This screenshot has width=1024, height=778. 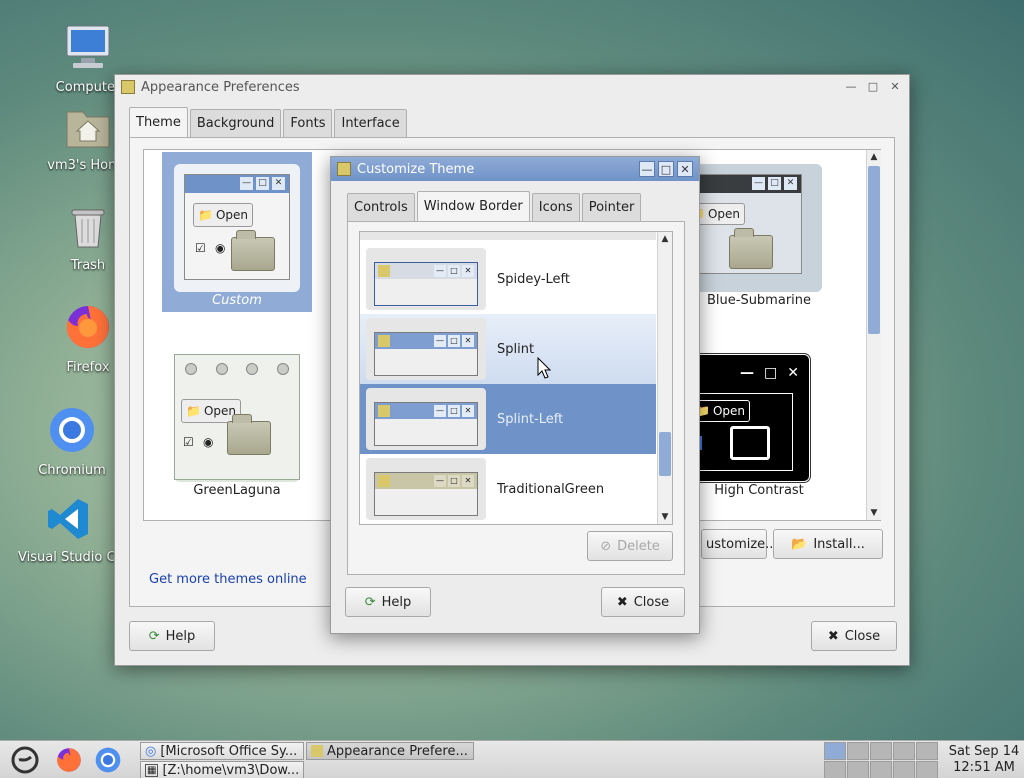 I want to click on preview-title-buttons, so click(x=237, y=369).